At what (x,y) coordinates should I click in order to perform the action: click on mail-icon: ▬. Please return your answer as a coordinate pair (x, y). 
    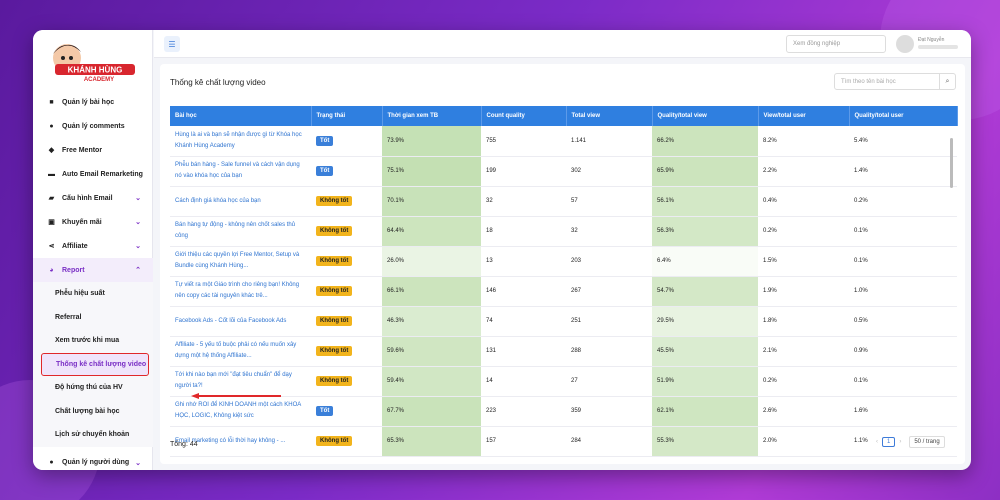
    Looking at the image, I should click on (51, 174).